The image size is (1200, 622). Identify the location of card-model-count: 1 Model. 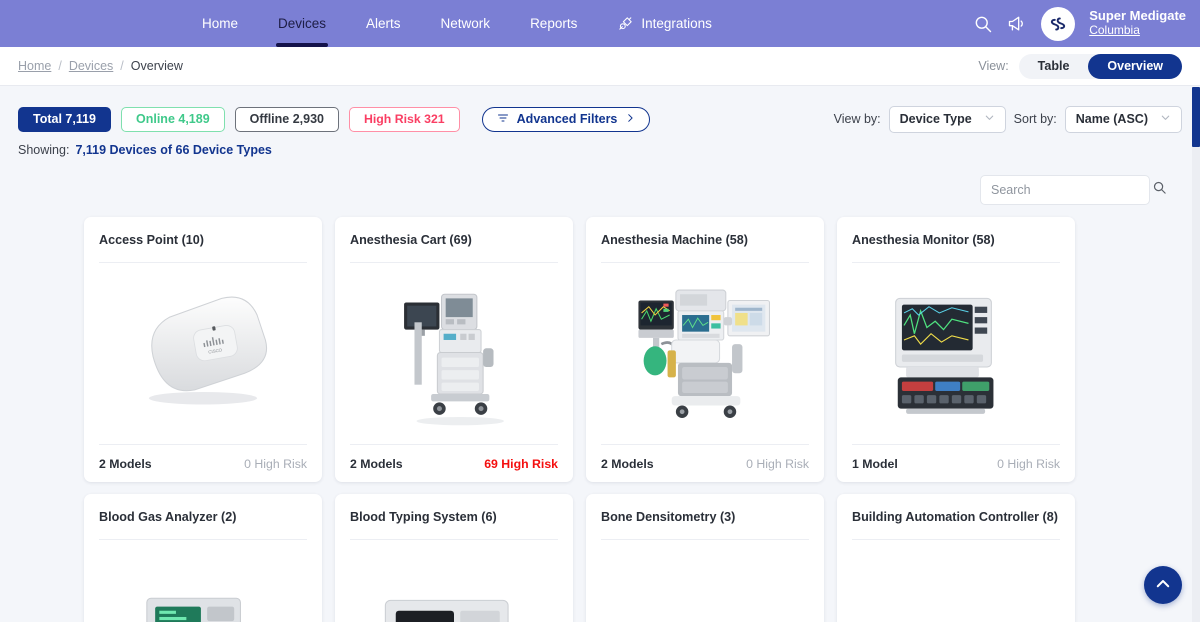
(875, 463).